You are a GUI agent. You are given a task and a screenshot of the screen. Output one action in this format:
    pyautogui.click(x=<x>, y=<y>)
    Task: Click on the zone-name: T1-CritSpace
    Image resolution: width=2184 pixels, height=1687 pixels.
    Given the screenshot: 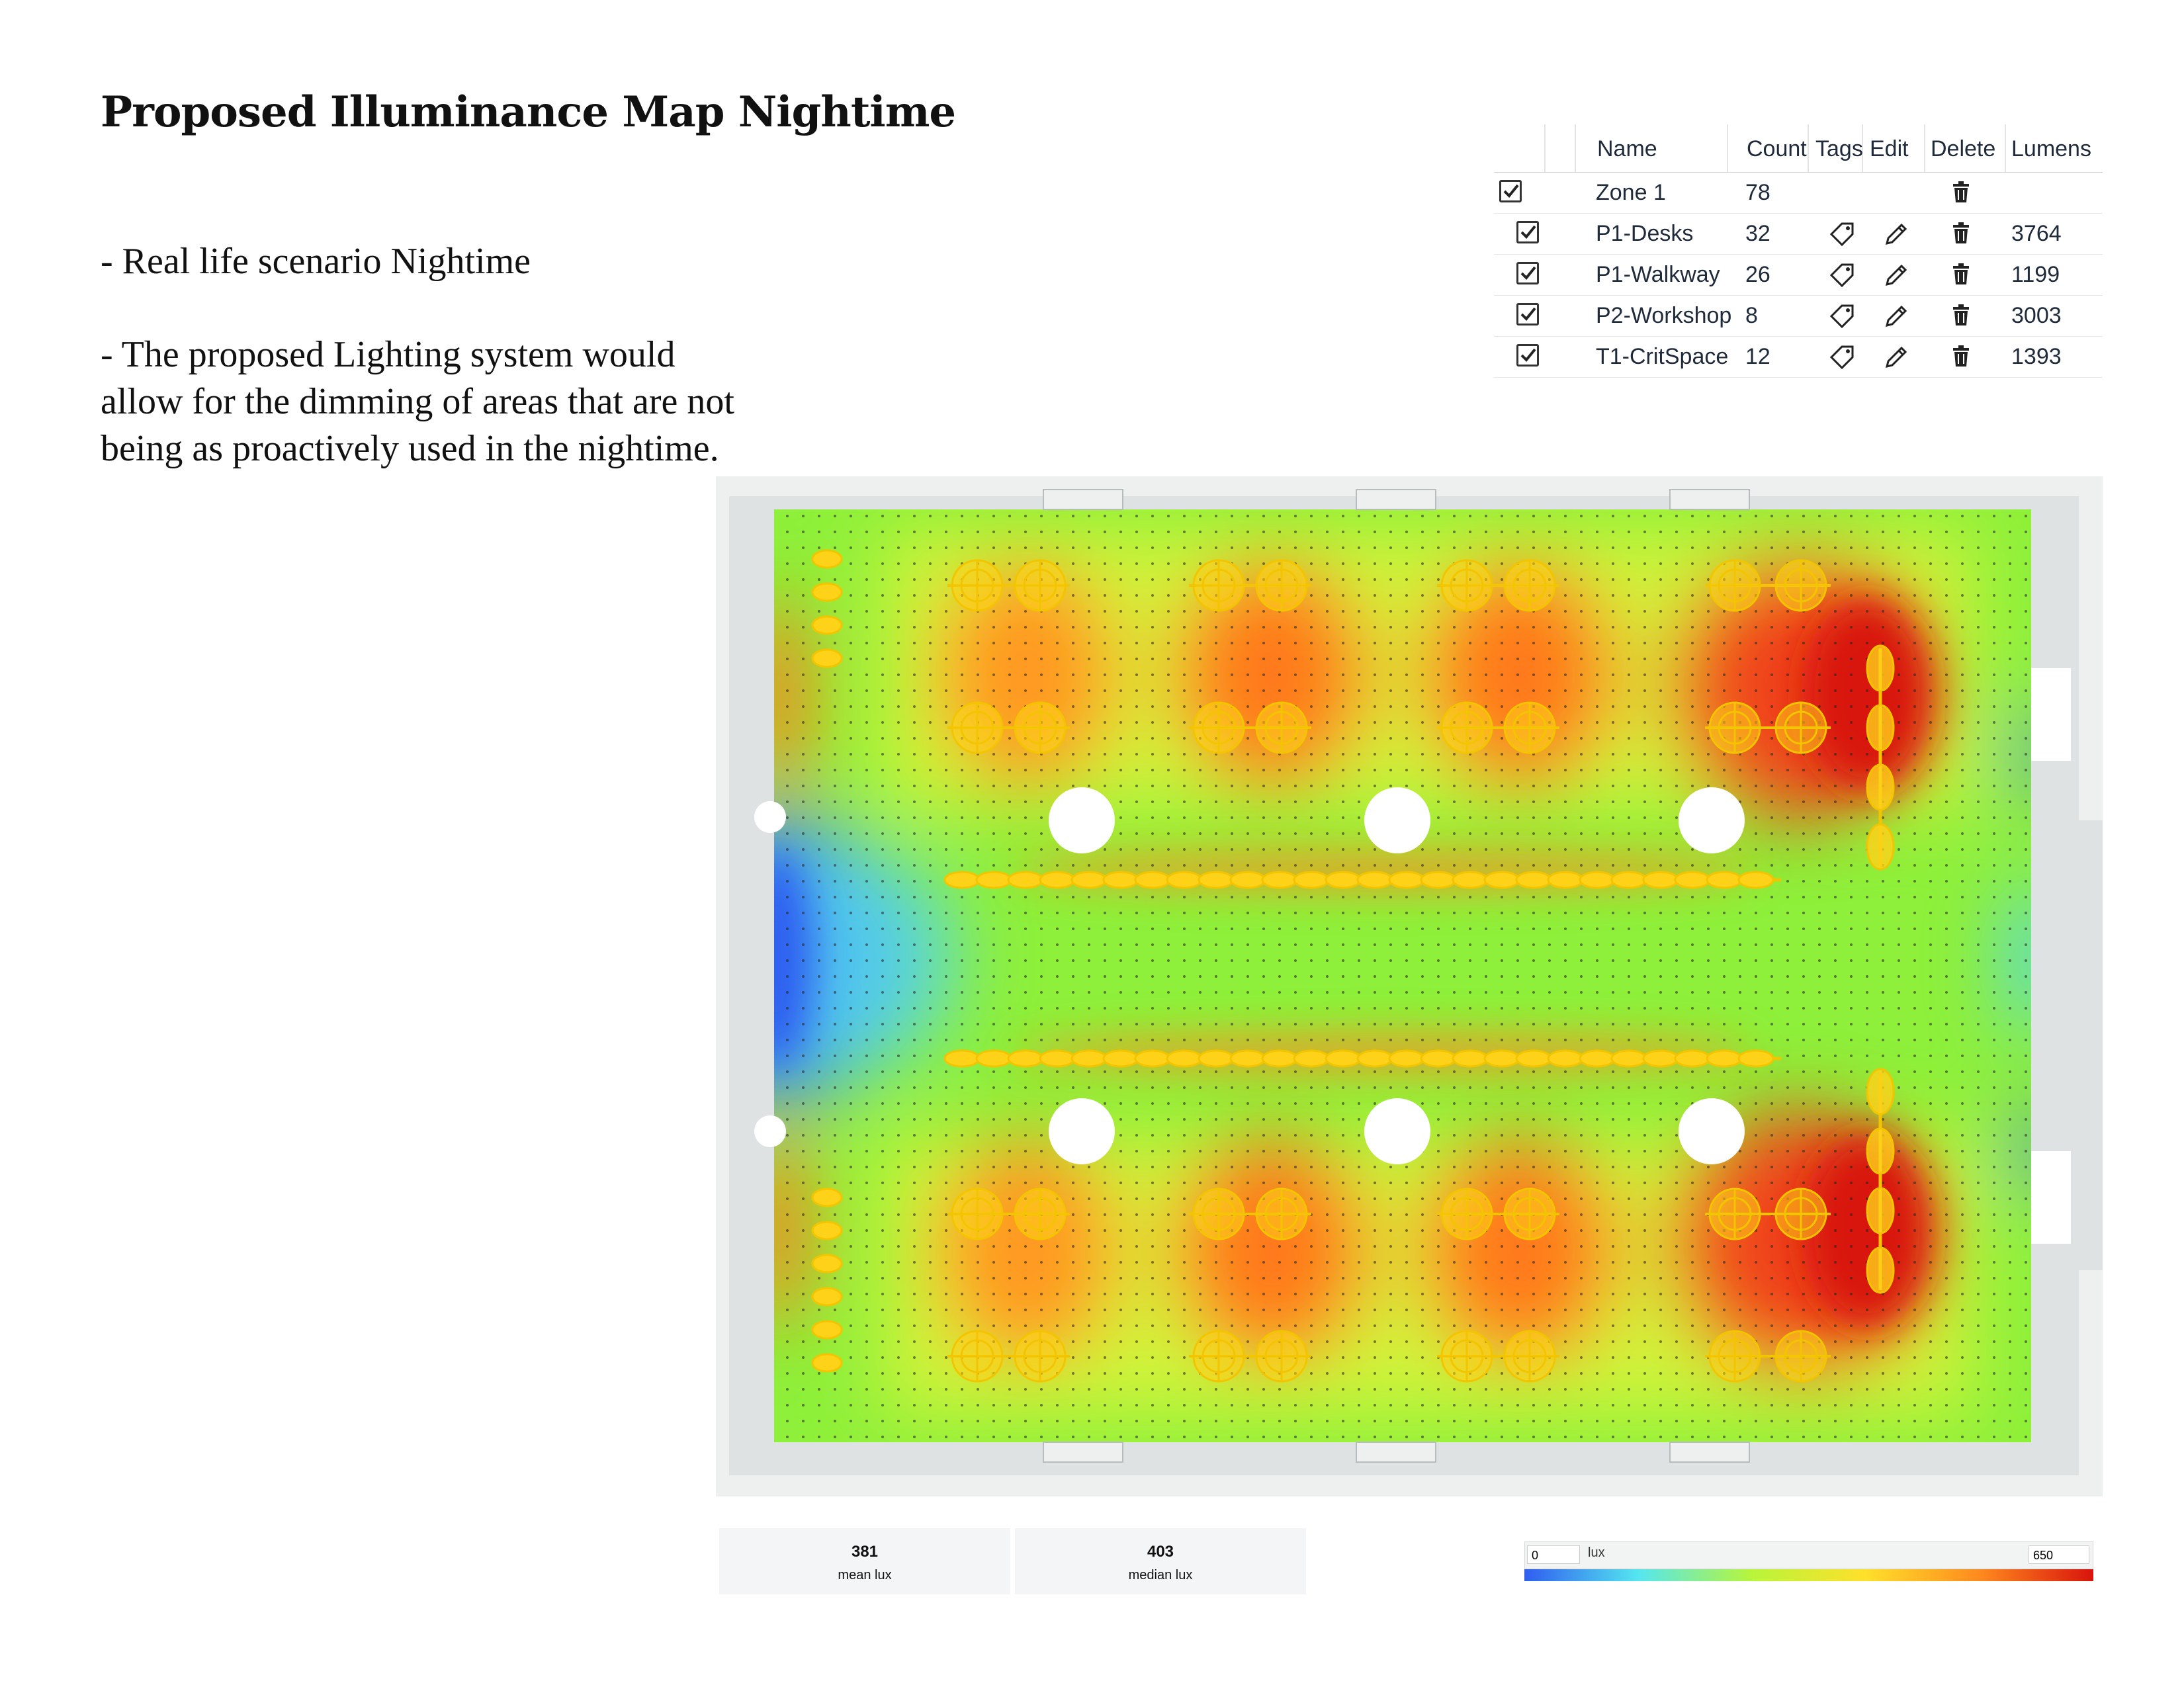 What is the action you would take?
    pyautogui.click(x=1663, y=357)
    